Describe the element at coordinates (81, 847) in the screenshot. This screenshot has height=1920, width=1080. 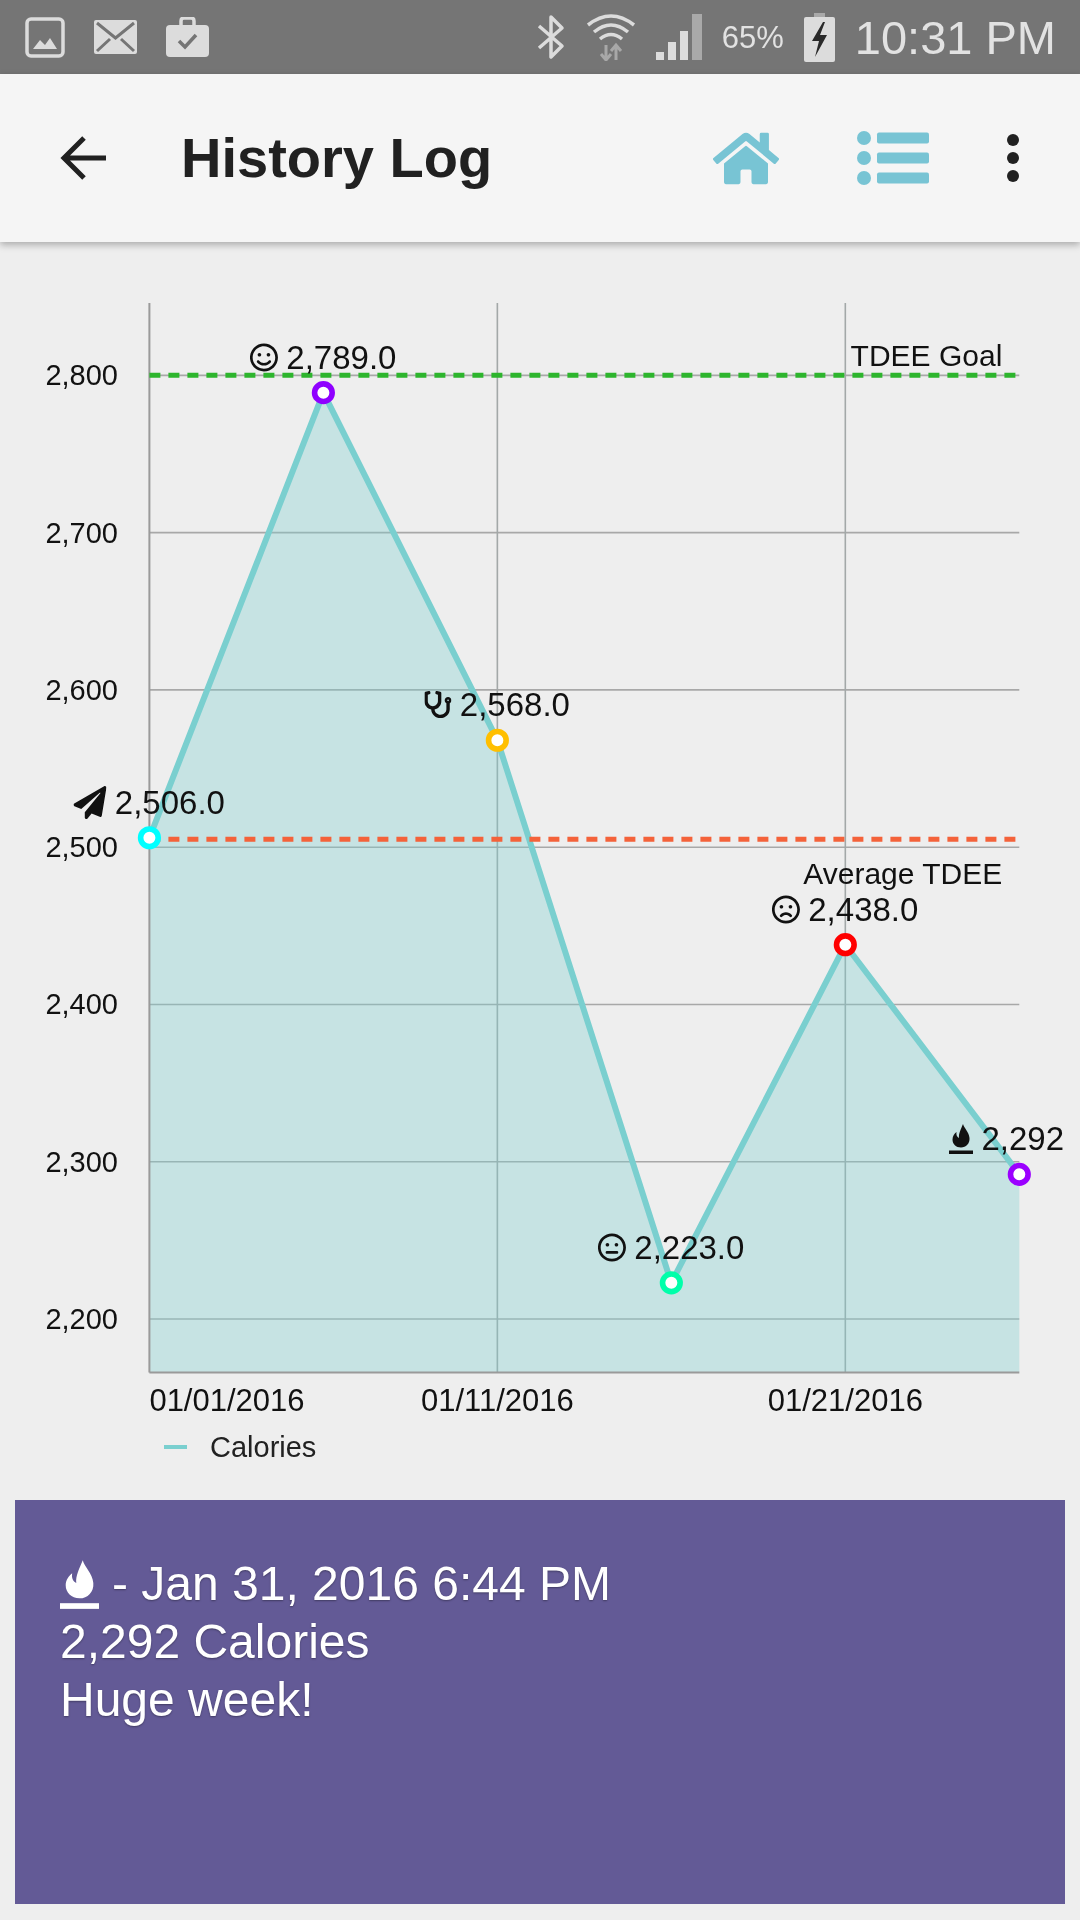
I see `y-axis-label: 2,500` at that location.